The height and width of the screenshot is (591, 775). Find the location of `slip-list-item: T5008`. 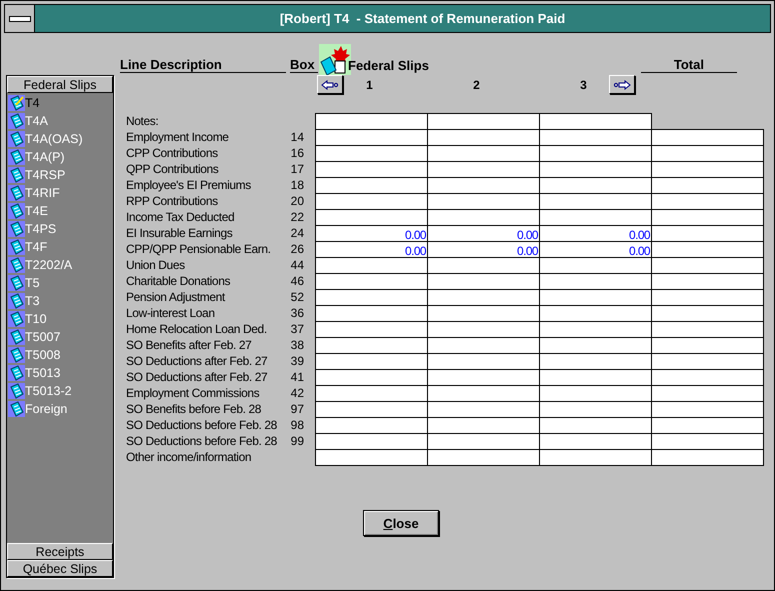

slip-list-item: T5008 is located at coordinates (42, 355).